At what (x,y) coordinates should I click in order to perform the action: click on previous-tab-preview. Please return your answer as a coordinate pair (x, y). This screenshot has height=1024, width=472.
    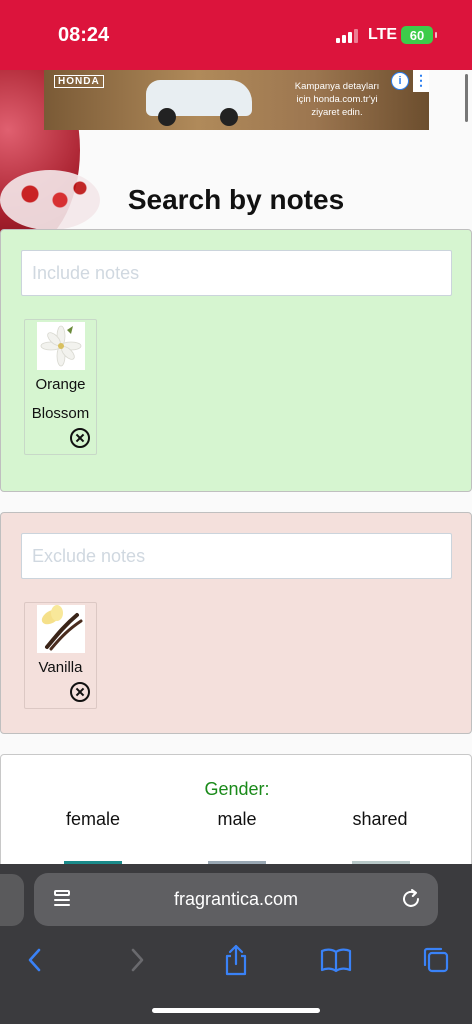
    Looking at the image, I should click on (12, 900).